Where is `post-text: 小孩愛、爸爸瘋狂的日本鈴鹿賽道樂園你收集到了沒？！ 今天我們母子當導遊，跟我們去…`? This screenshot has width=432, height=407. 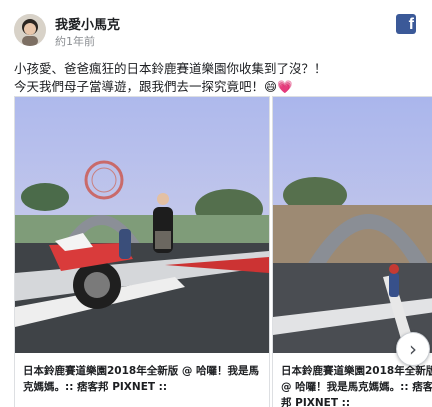
post-text: 小孩愛、爸爸瘋狂的日本鈴鹿賽道樂園你收集到了沒？！ 今天我們母子當導遊，跟我們去… is located at coordinates (219, 78).